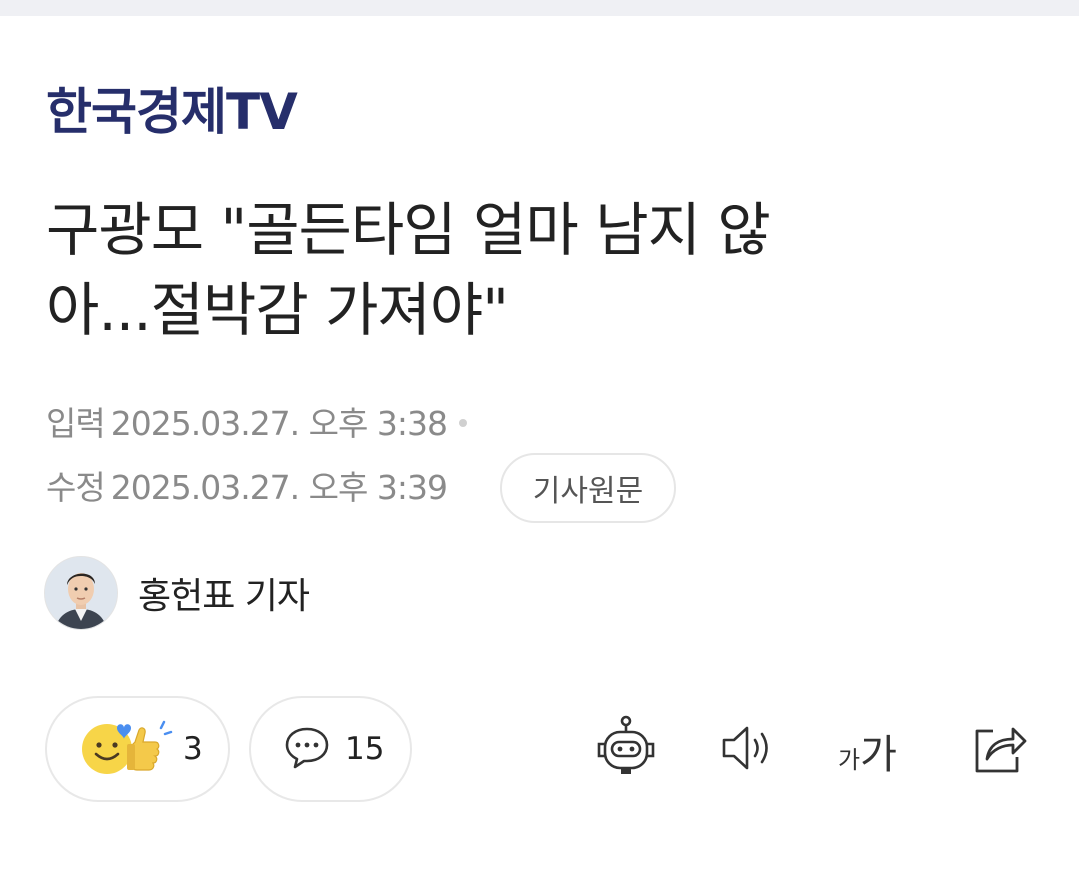 Image resolution: width=1079 pixels, height=893 pixels. I want to click on top-divider-strip, so click(539, 8).